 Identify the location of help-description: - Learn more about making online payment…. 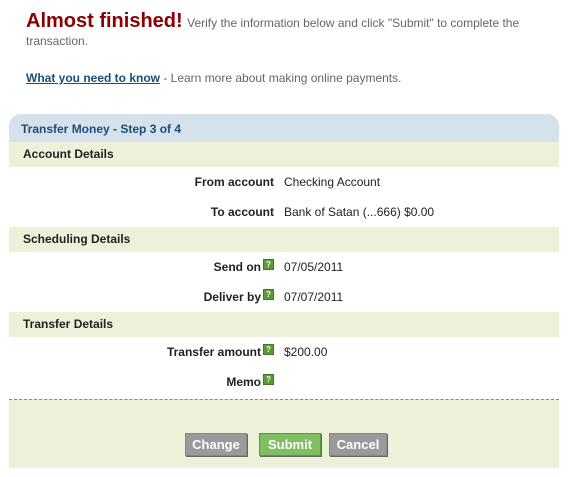
(281, 78).